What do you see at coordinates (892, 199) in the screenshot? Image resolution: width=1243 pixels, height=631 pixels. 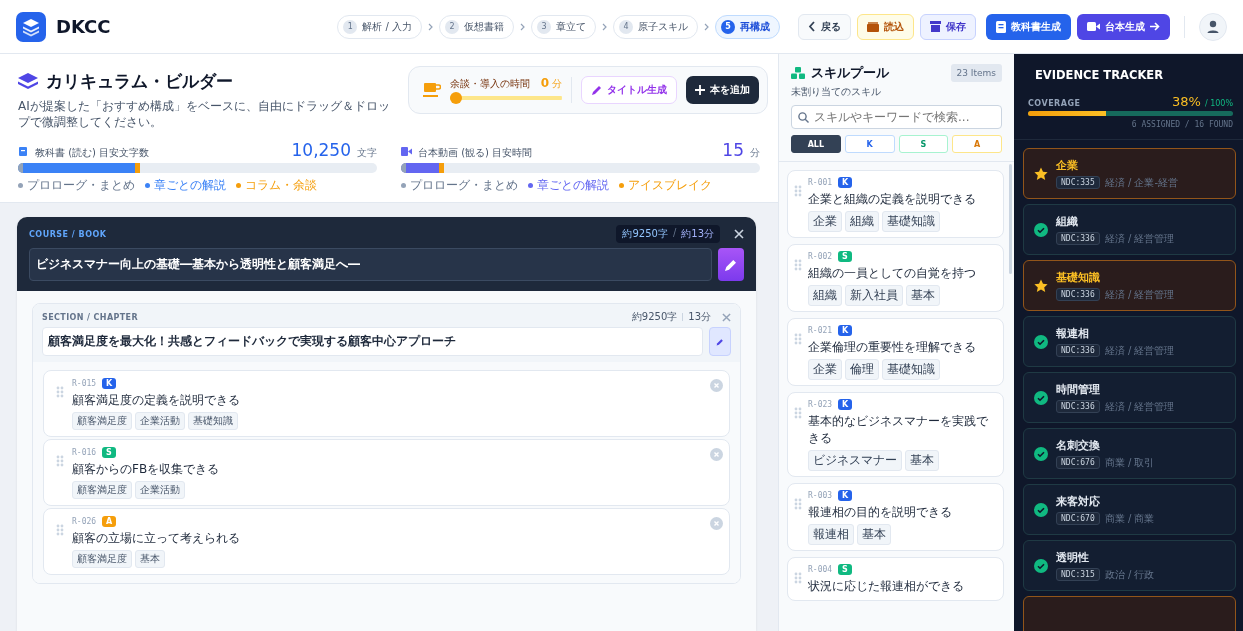 I see `skill-title: 企業と組織の定義を説明できる` at bounding box center [892, 199].